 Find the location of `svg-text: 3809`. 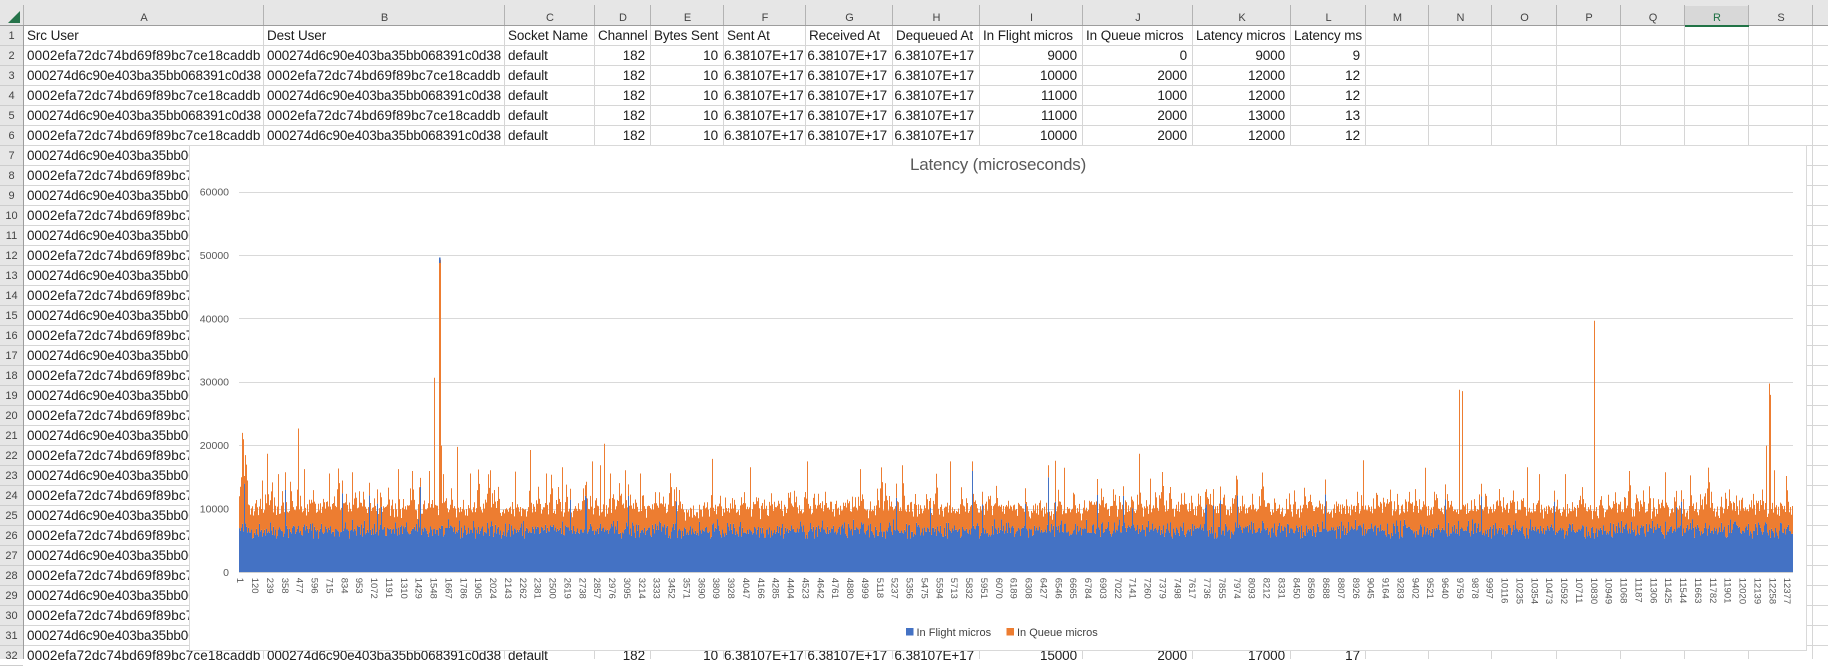

svg-text: 3809 is located at coordinates (715, 588).